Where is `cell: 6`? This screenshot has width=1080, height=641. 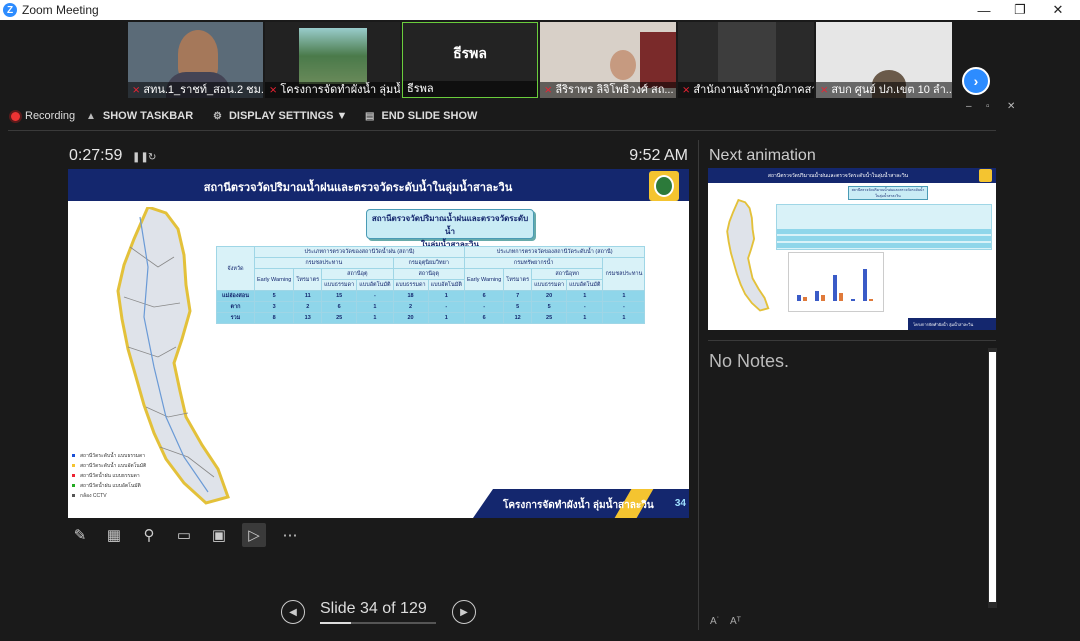
cell: 6 is located at coordinates (484, 296).